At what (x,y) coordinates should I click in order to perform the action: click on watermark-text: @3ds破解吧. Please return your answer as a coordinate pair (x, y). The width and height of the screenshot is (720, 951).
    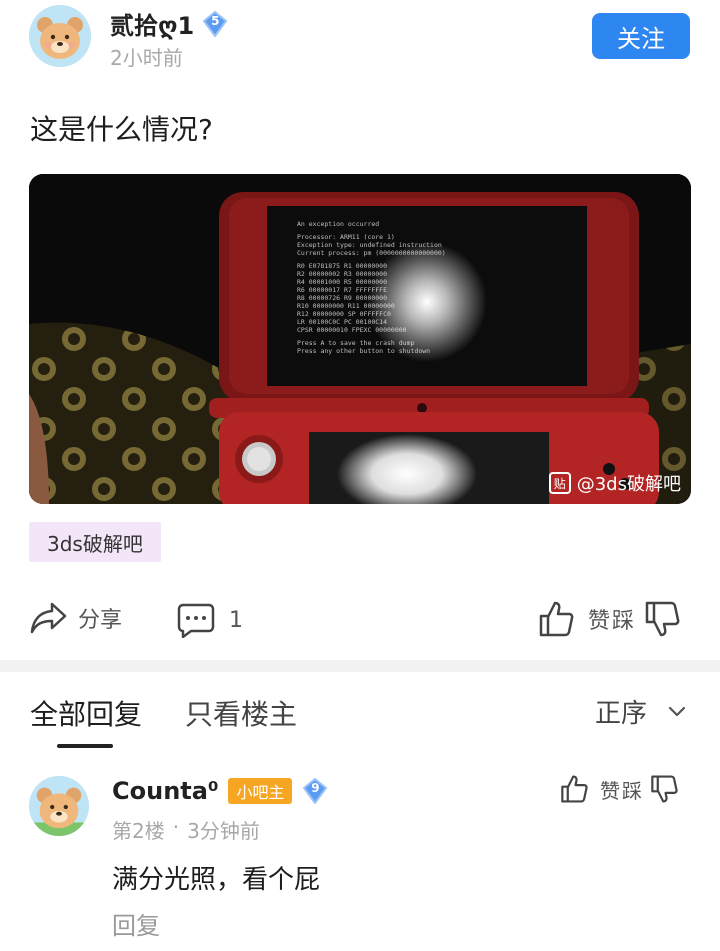
    Looking at the image, I should click on (628, 484).